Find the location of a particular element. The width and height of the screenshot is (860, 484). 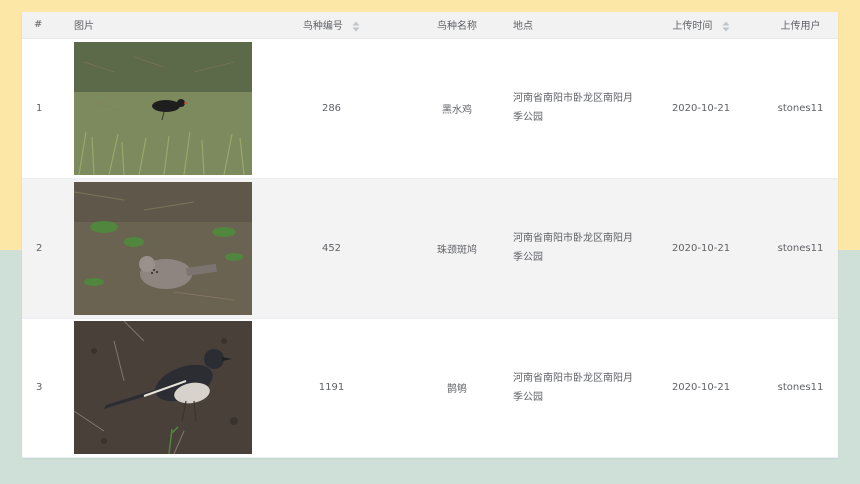

header-location-label: 地点 is located at coordinates (523, 27).